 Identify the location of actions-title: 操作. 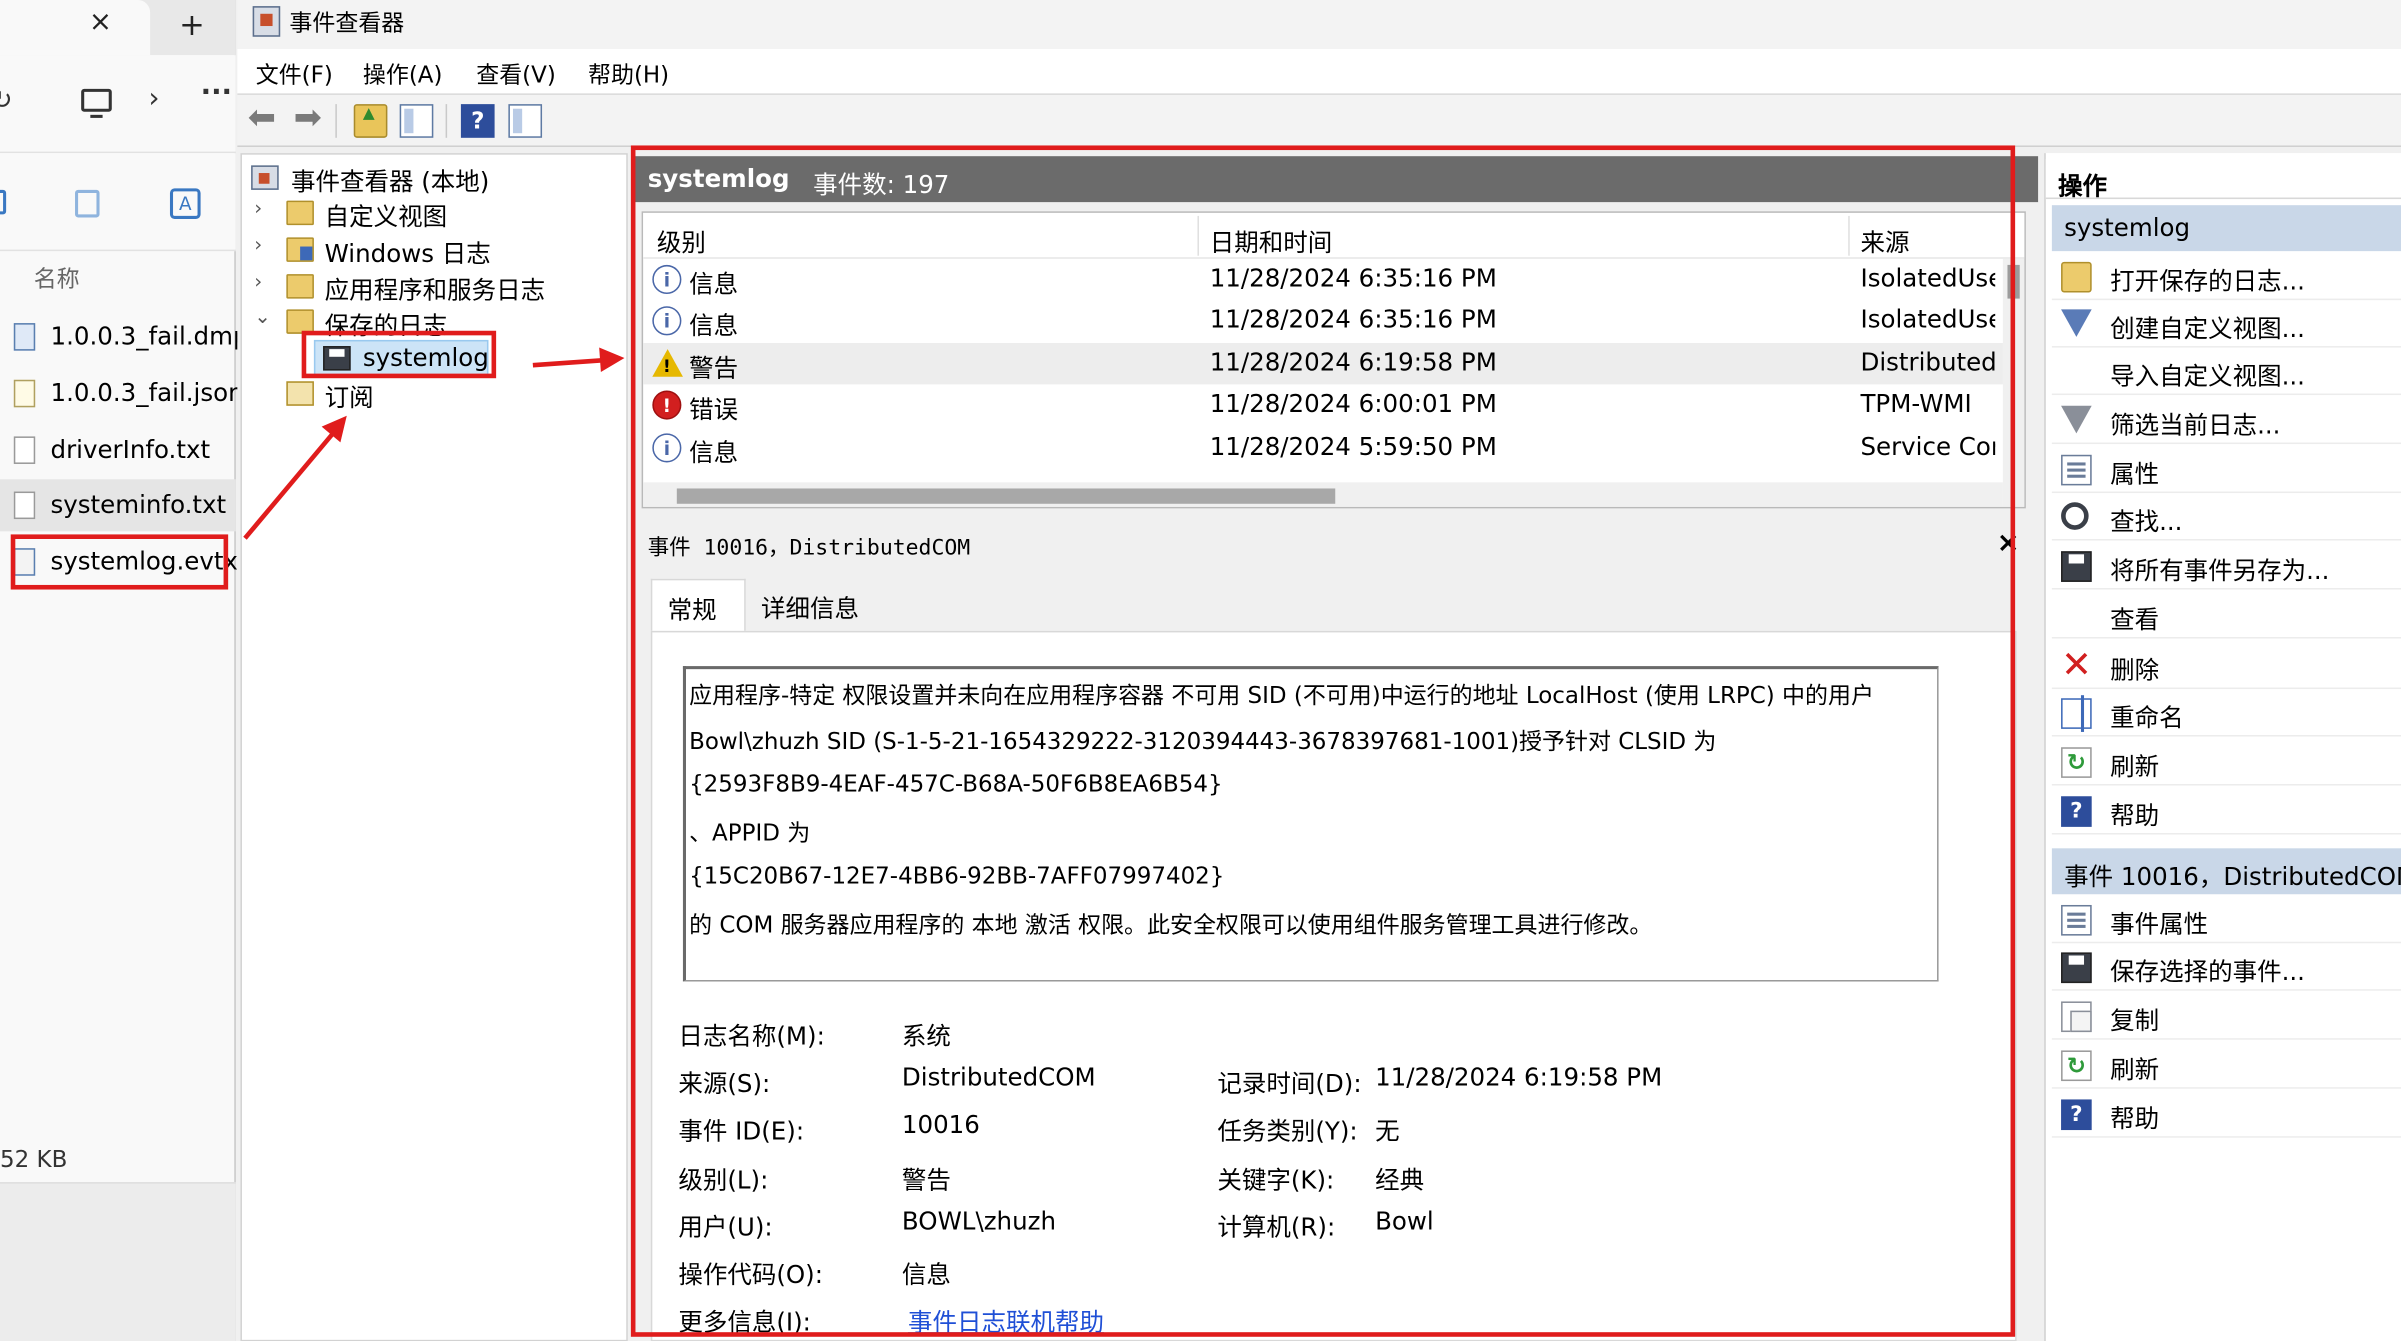
(2223, 180).